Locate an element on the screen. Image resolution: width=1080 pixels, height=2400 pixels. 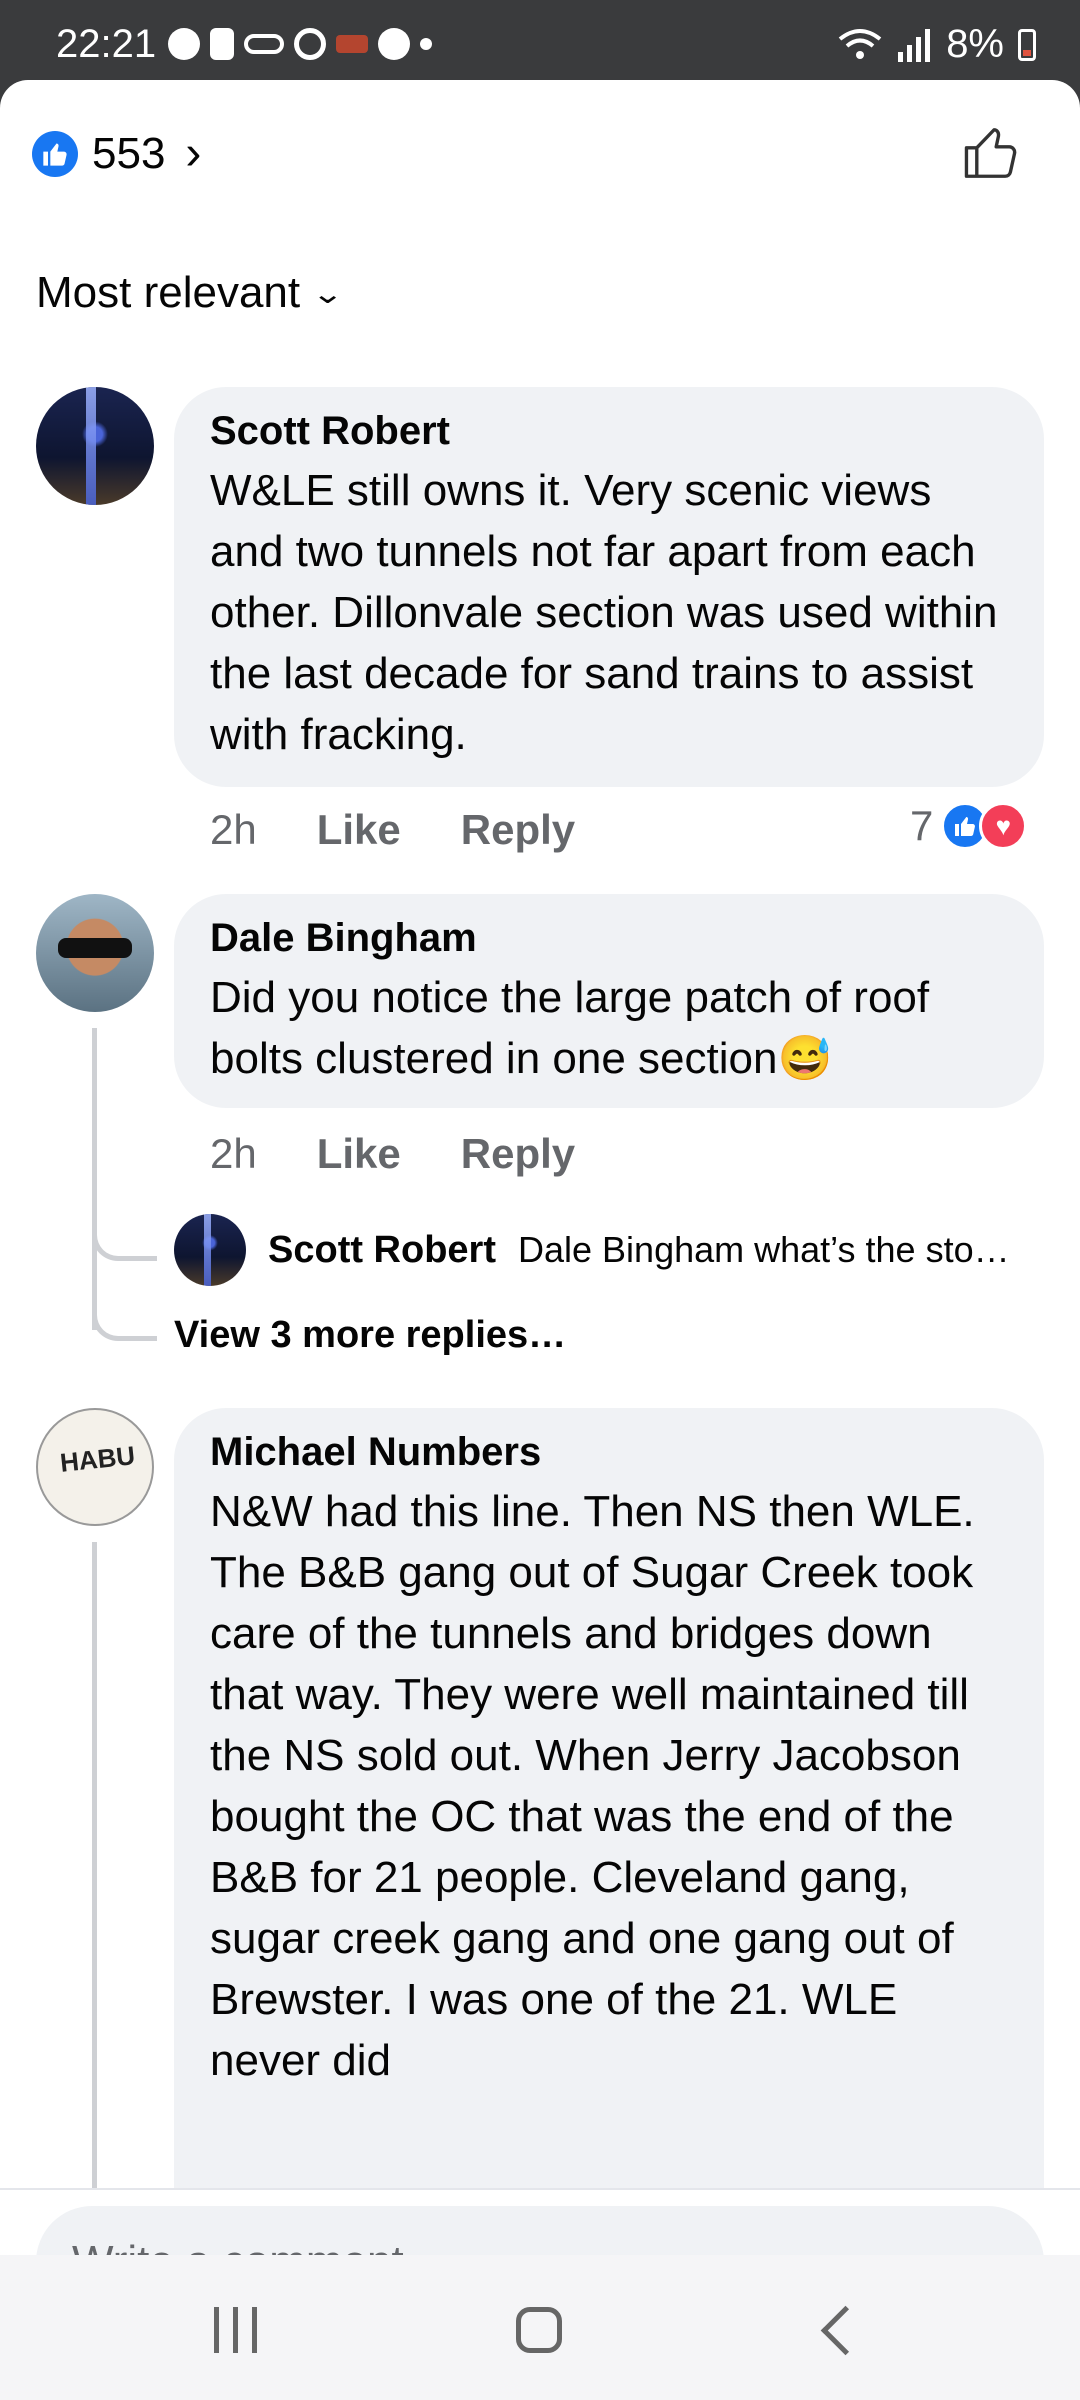
recent-apps-button is located at coordinates (235, 2330).